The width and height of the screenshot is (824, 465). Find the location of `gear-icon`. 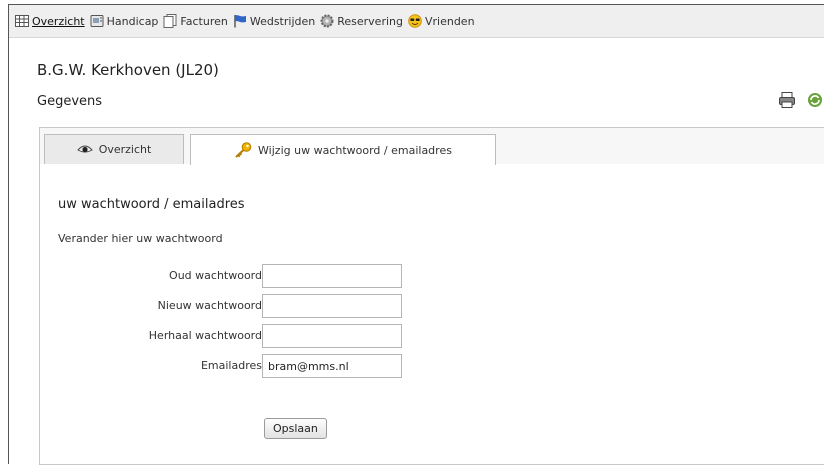

gear-icon is located at coordinates (327, 21).